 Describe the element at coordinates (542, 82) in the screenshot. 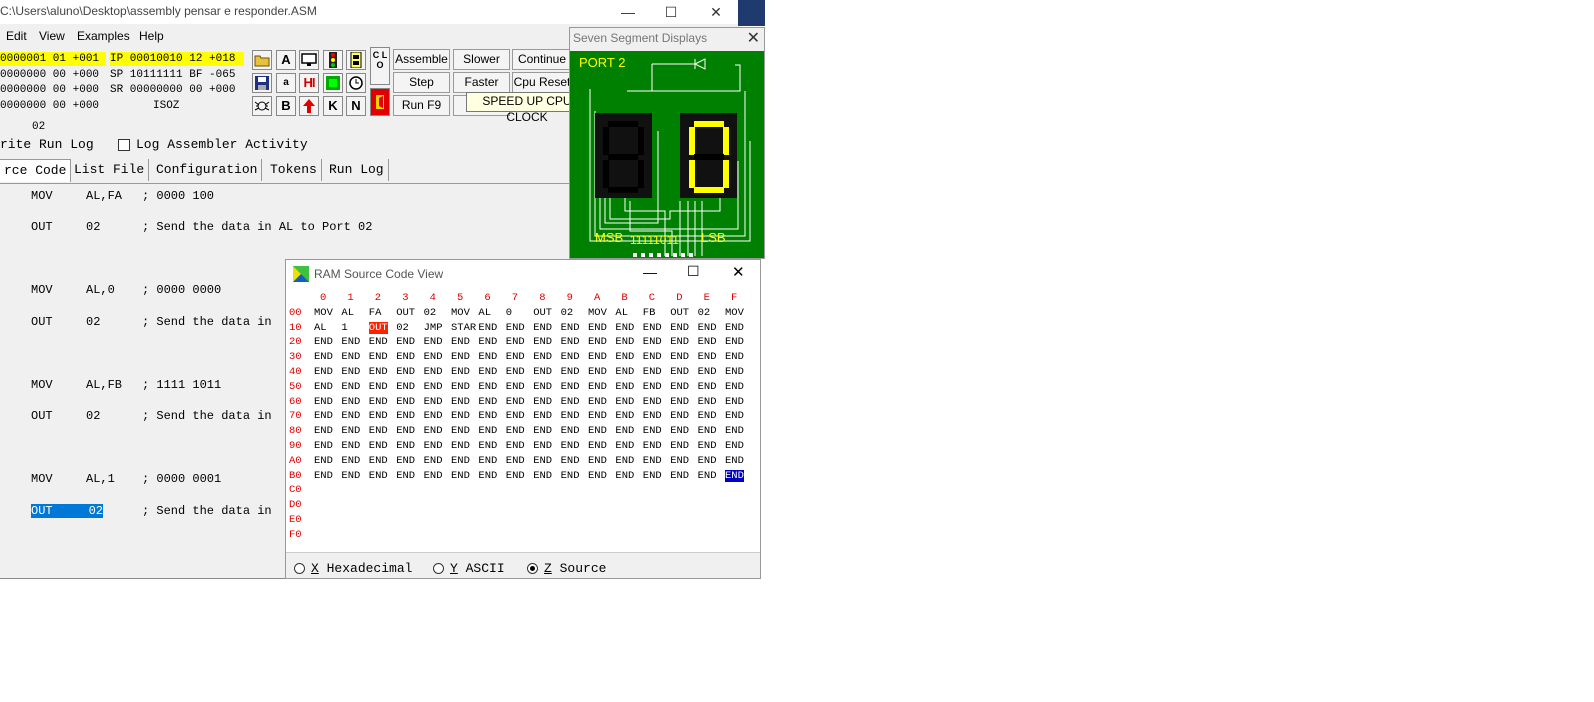

I see `cpu-reset-button: Cpu Reset` at that location.